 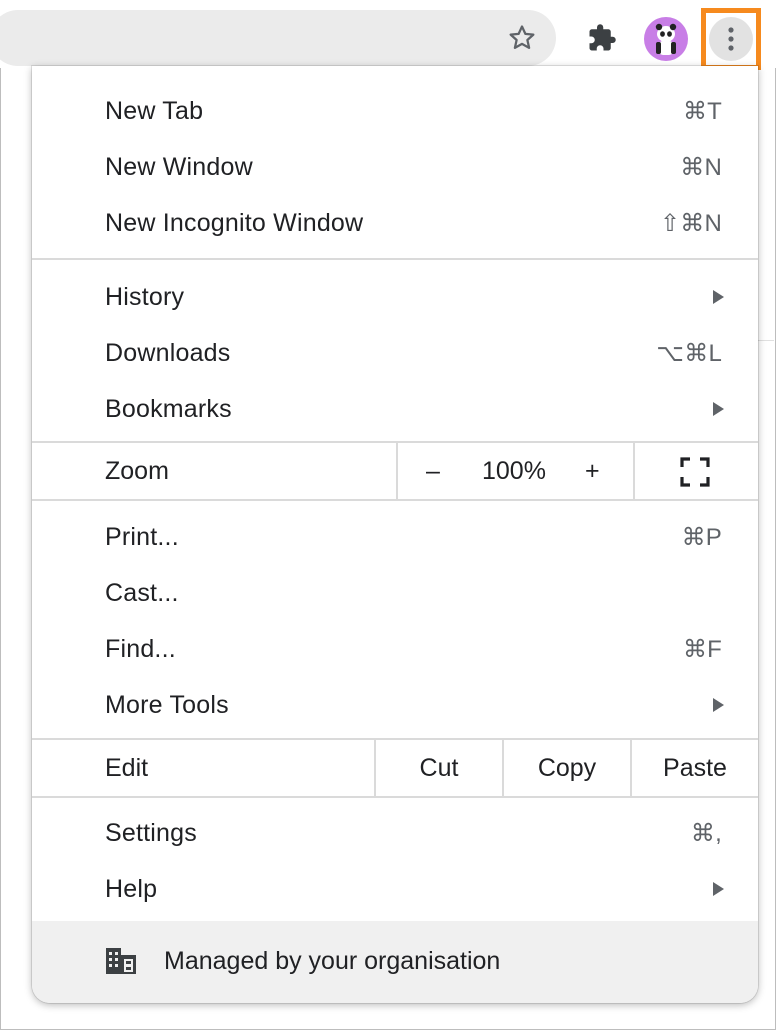 I want to click on menu-item-shortcut: ⌘F, so click(x=702, y=649).